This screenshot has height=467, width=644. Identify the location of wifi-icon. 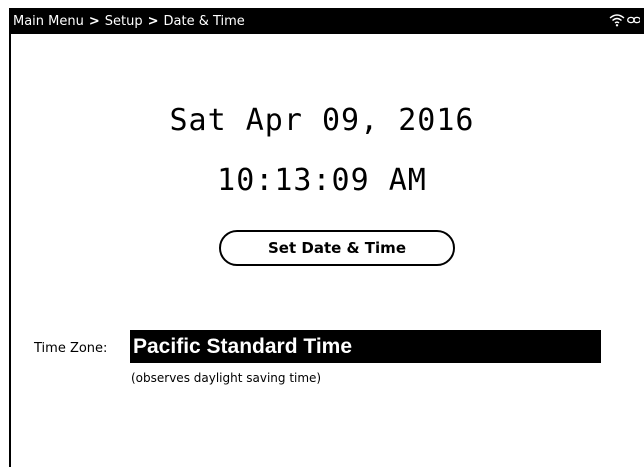
(617, 20).